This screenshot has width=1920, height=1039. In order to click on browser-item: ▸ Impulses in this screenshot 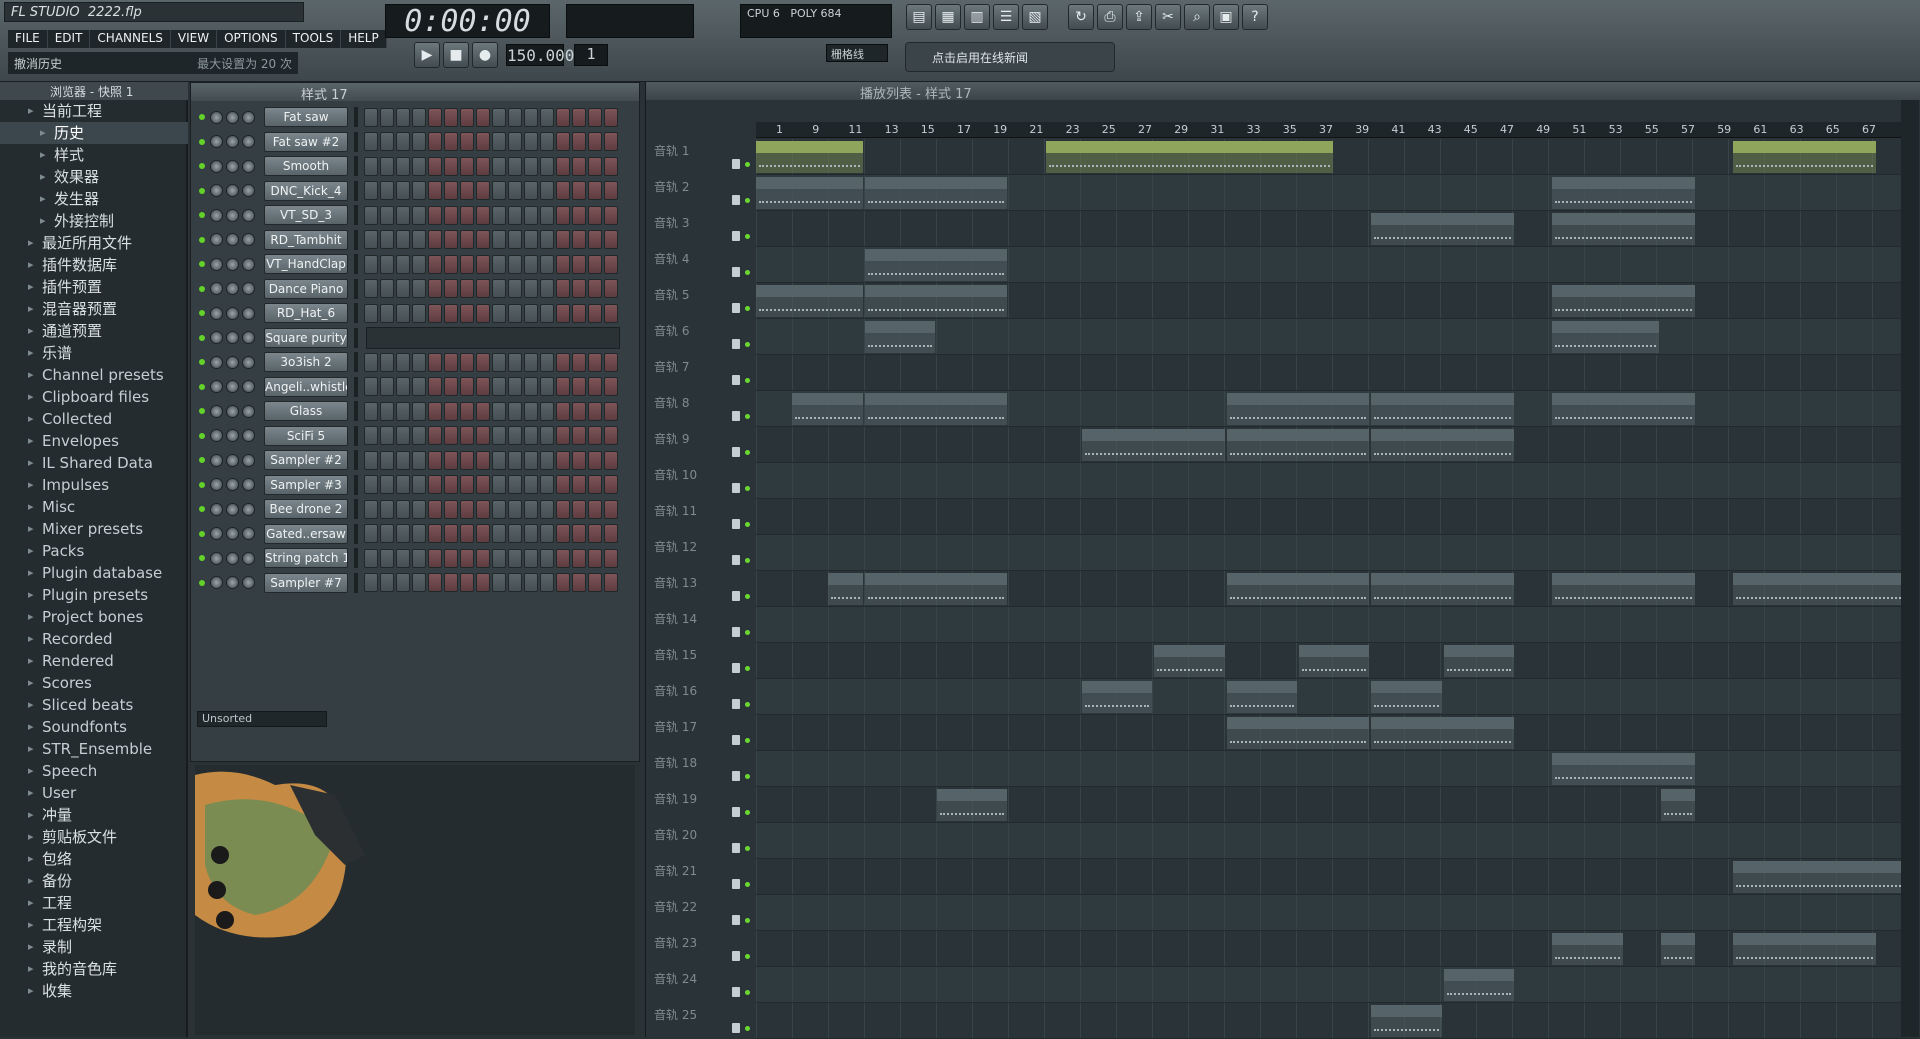, I will do `click(94, 485)`.